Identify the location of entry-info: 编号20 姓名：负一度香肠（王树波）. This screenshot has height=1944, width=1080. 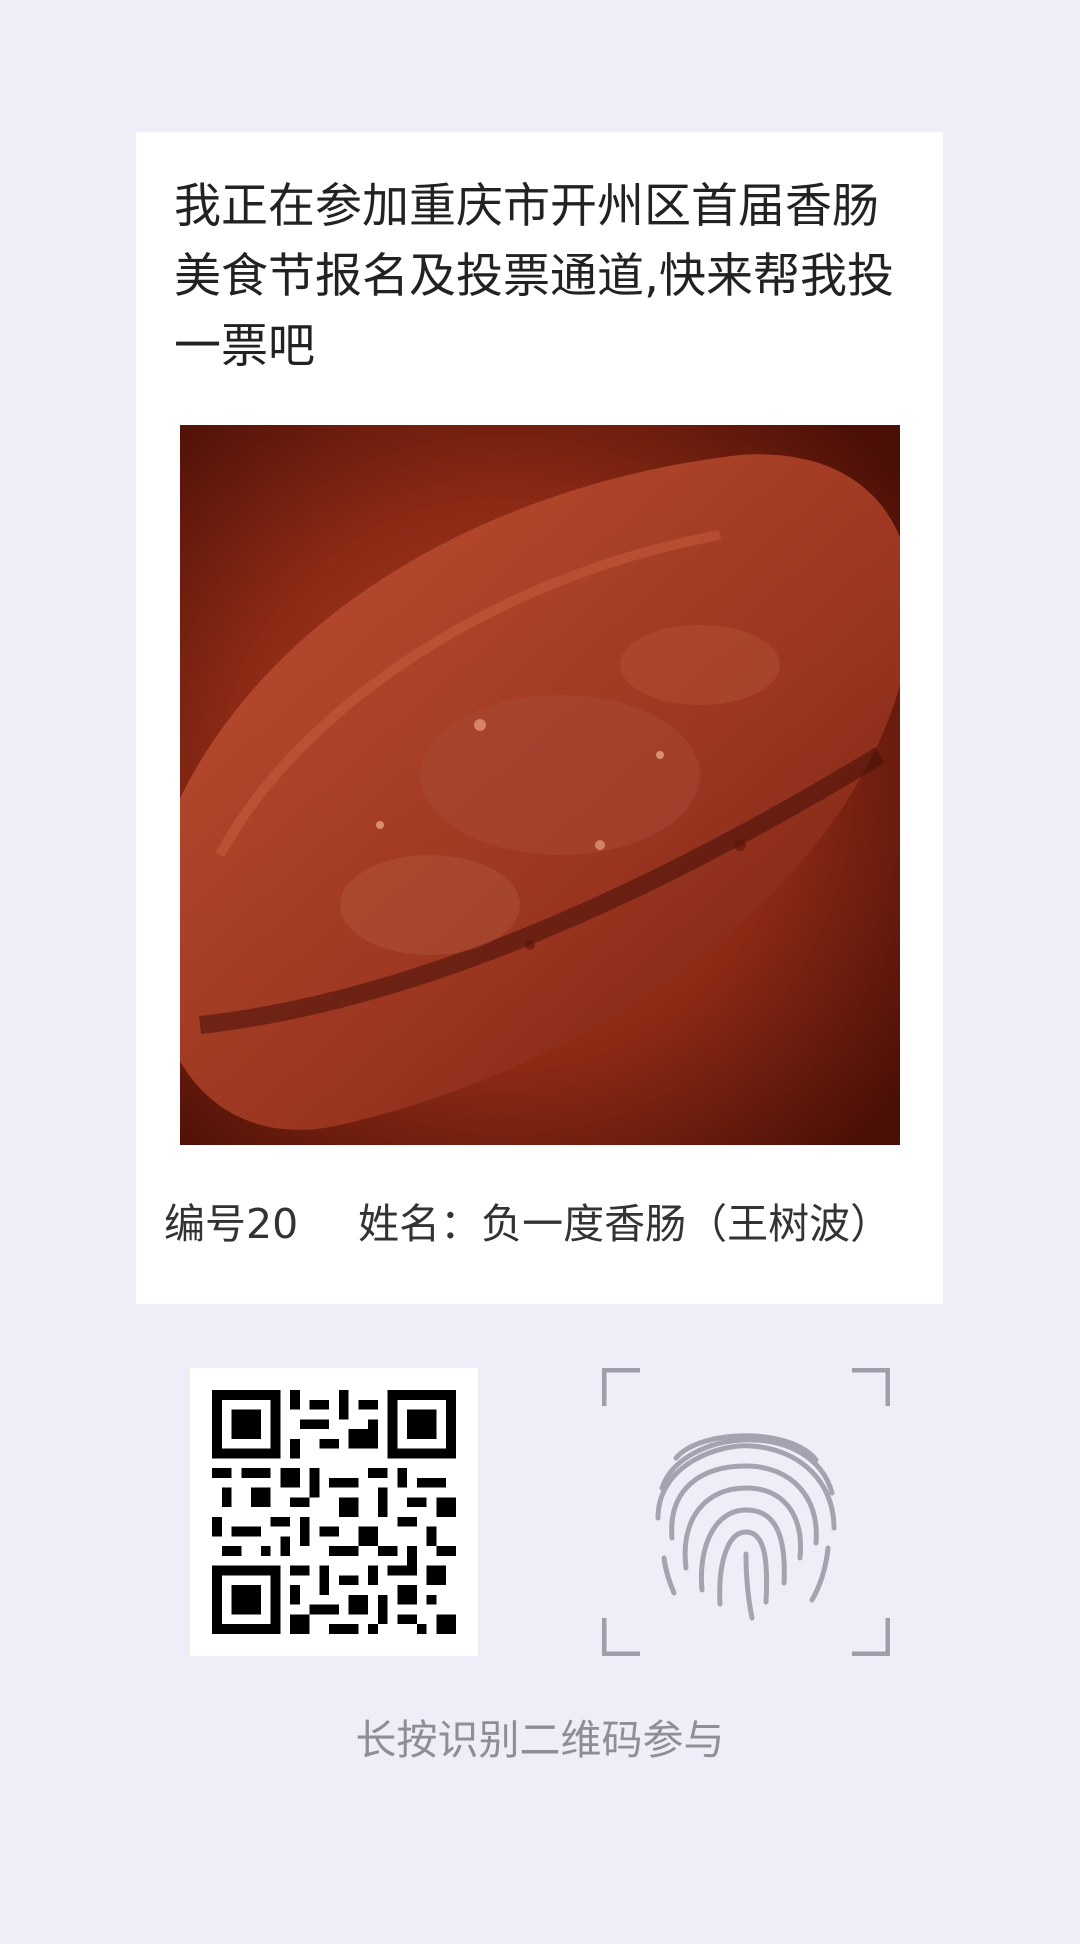
(527, 1220).